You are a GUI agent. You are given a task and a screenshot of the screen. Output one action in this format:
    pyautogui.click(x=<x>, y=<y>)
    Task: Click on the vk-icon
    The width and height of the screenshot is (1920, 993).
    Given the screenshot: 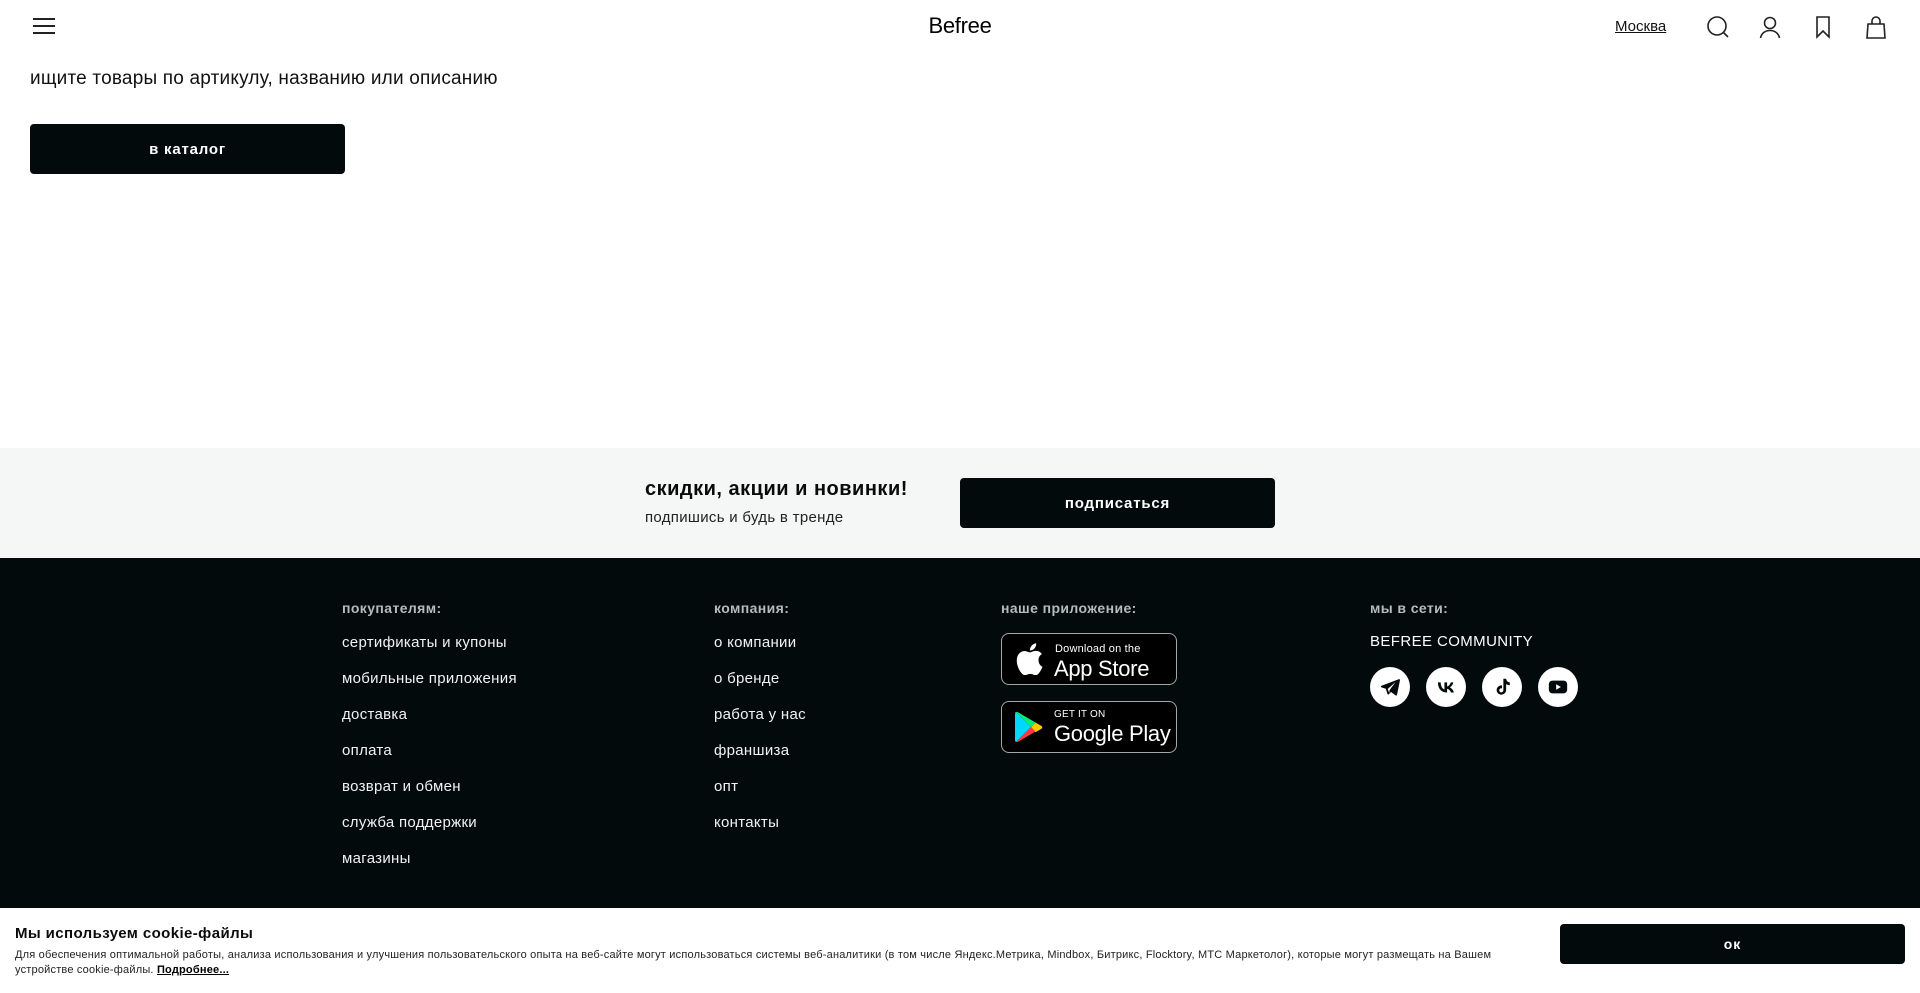 What is the action you would take?
    pyautogui.click(x=1446, y=687)
    